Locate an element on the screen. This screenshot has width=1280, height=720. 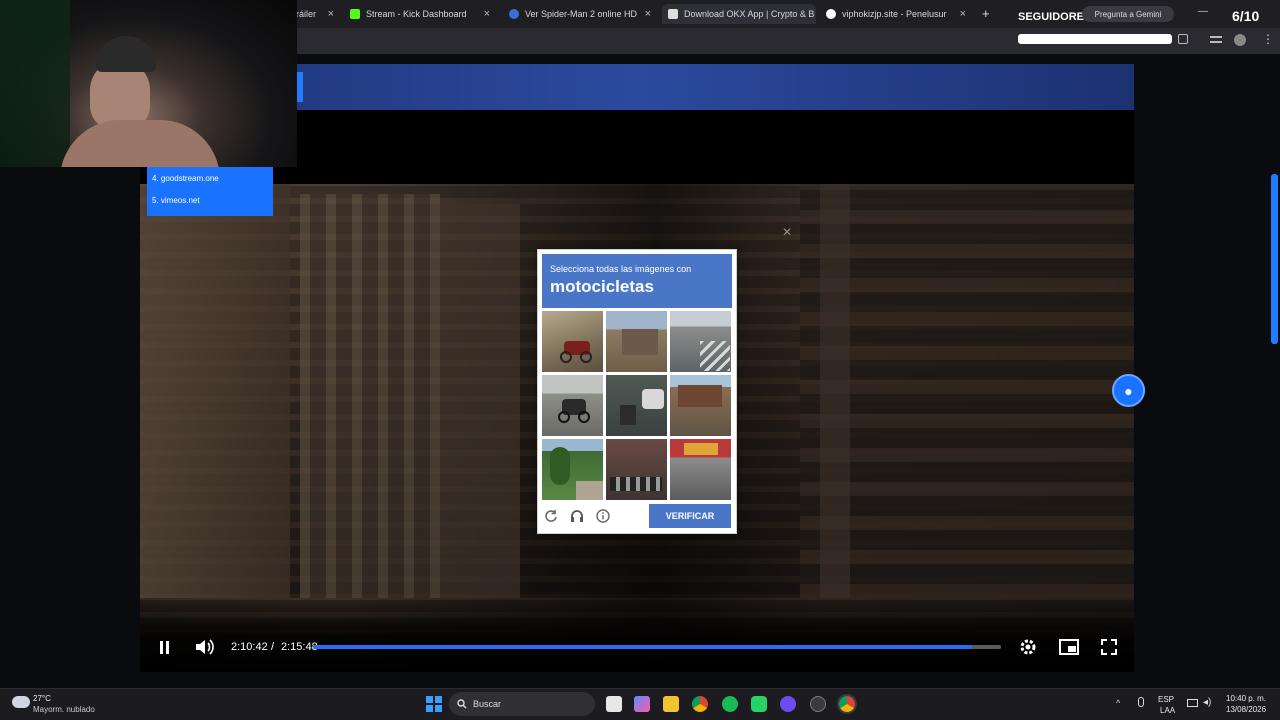
tab-label: viphokizjp.site - Penelusur is located at coordinates (894, 14).